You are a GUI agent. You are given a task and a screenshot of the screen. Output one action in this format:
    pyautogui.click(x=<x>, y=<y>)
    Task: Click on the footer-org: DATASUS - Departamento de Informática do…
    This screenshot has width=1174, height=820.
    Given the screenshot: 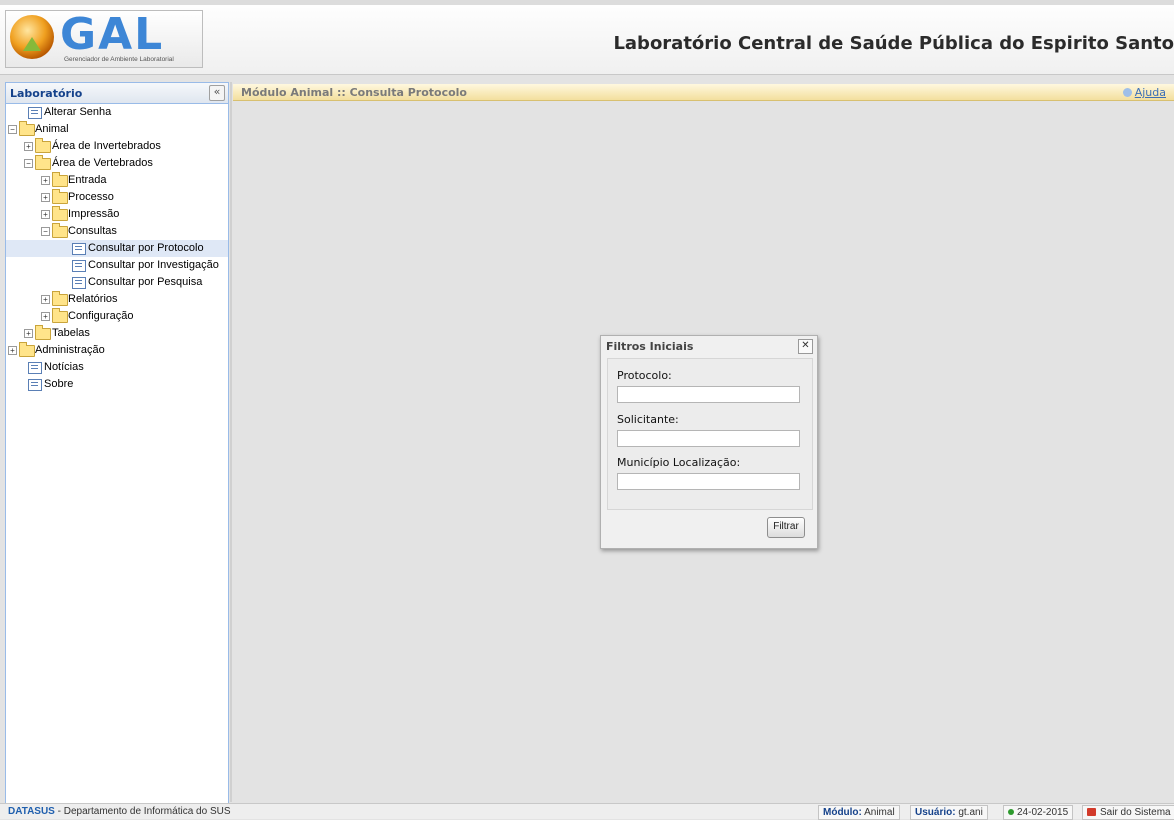 What is the action you would take?
    pyautogui.click(x=119, y=811)
    